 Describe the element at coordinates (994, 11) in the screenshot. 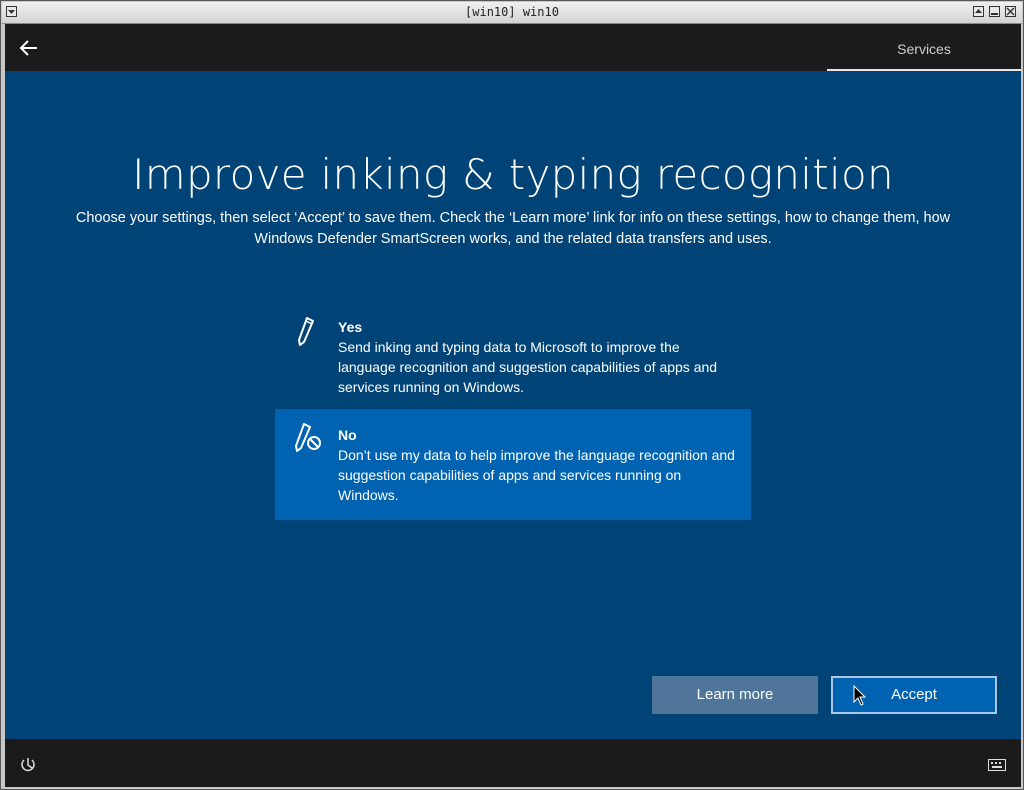

I see `window-minimize-button` at that location.